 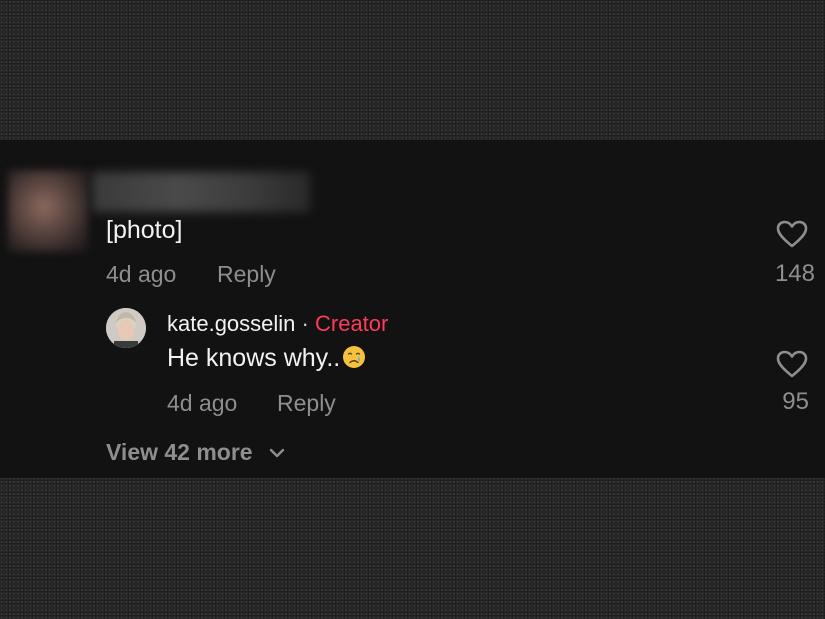 What do you see at coordinates (306, 403) in the screenshot?
I see `reply-reply-button: Reply` at bounding box center [306, 403].